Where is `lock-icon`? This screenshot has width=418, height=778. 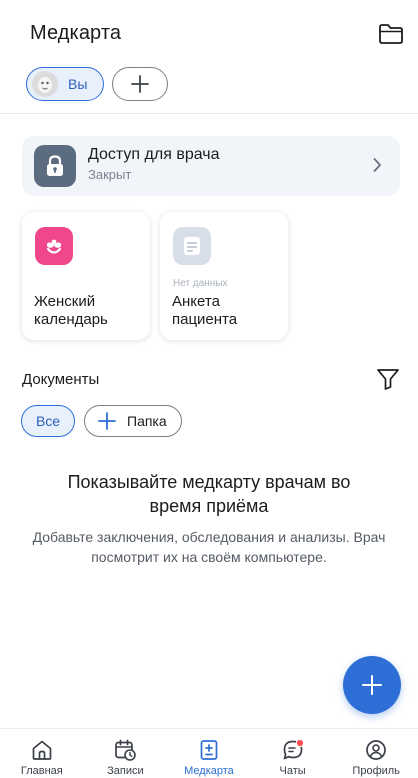
lock-icon is located at coordinates (55, 165).